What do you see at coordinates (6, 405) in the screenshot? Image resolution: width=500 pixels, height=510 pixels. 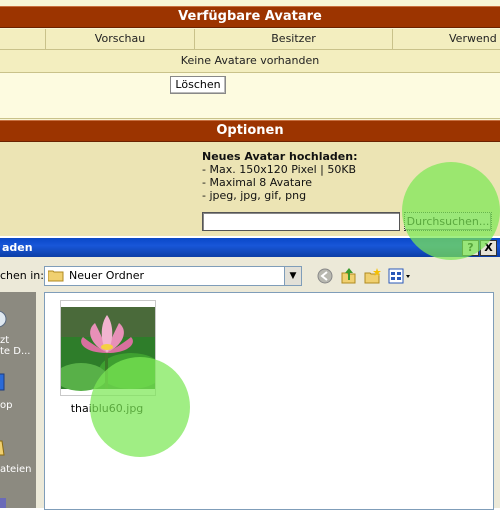 I see `place-label: op` at bounding box center [6, 405].